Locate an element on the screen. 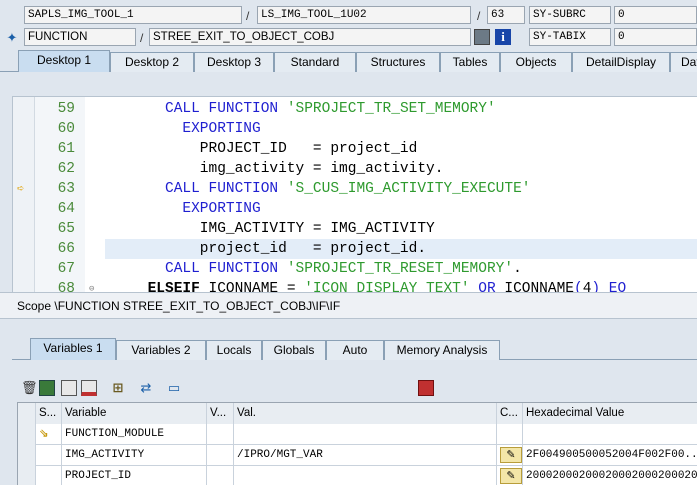 This screenshot has height=485, width=697. tab-auto: Auto is located at coordinates (355, 350).